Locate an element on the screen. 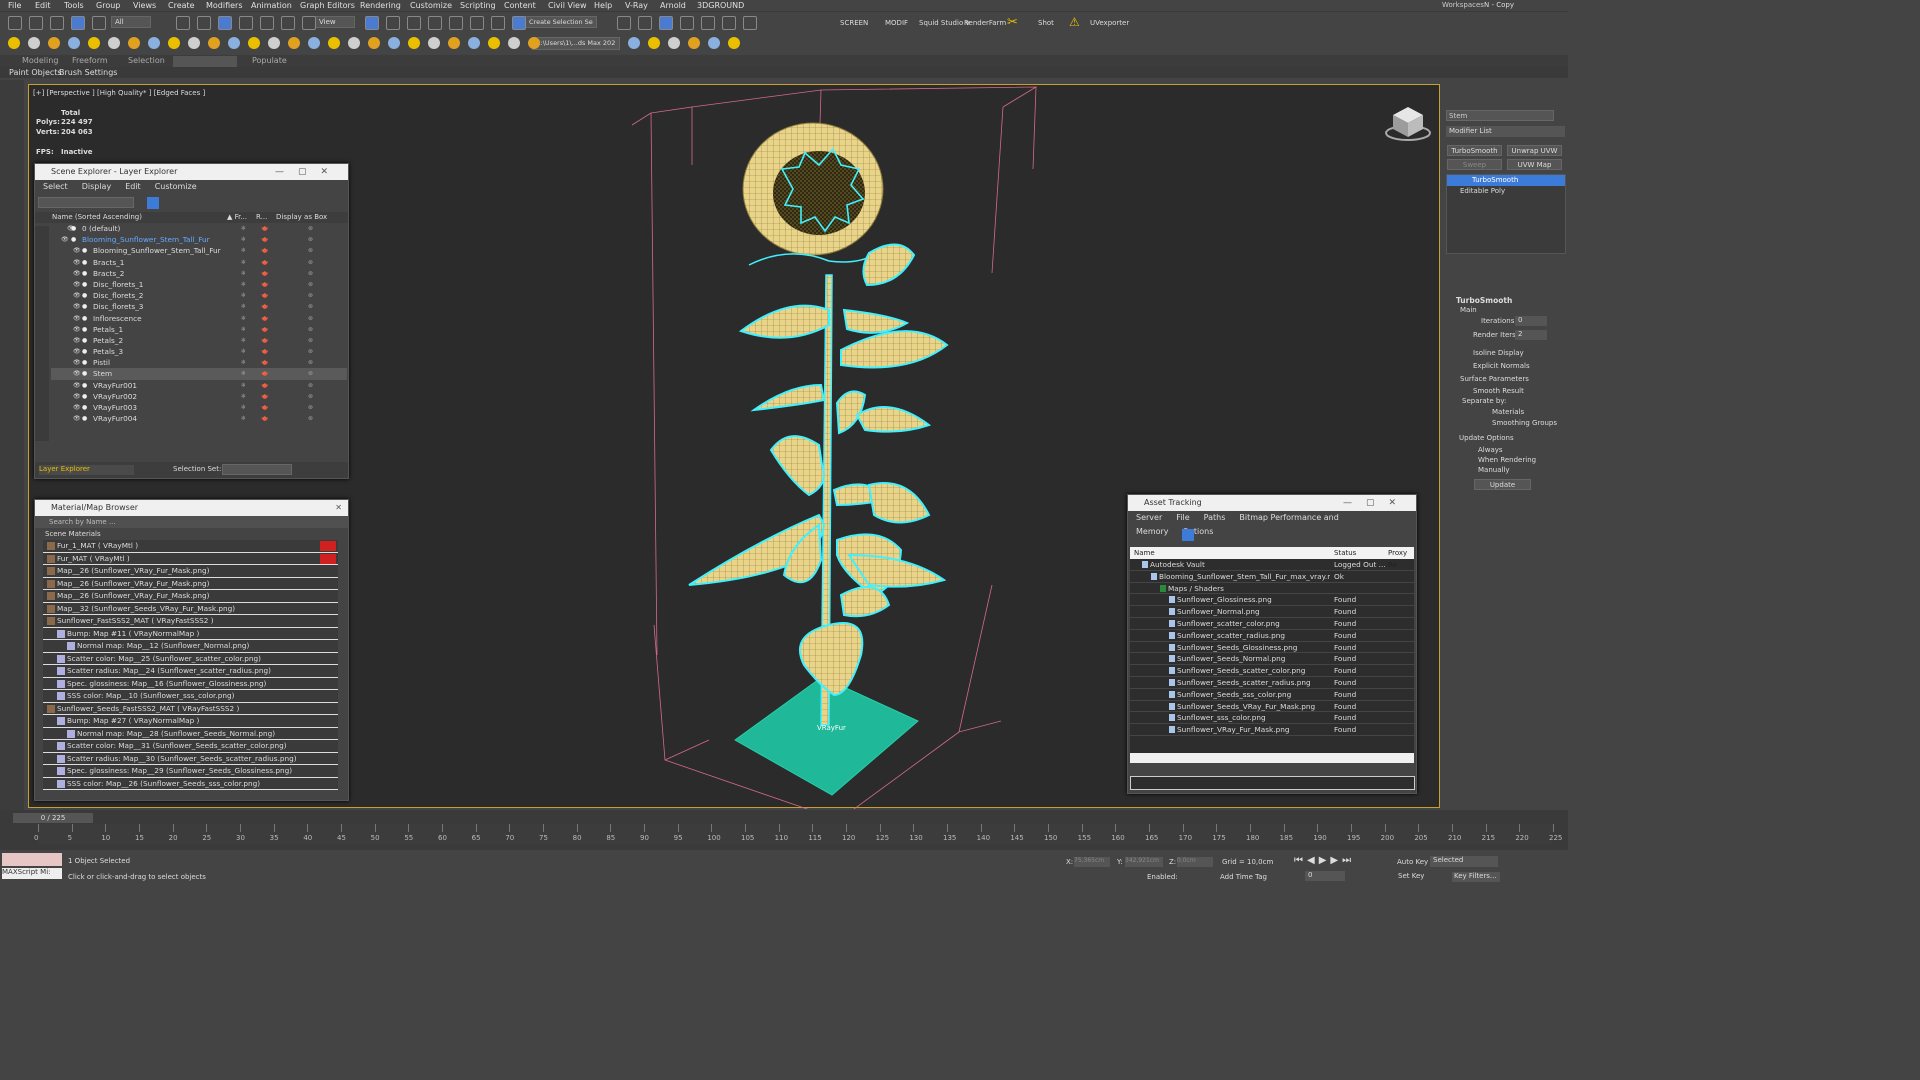 The image size is (1920, 1080). stack-item-editable-poly: Editable Poly is located at coordinates (1506, 191).